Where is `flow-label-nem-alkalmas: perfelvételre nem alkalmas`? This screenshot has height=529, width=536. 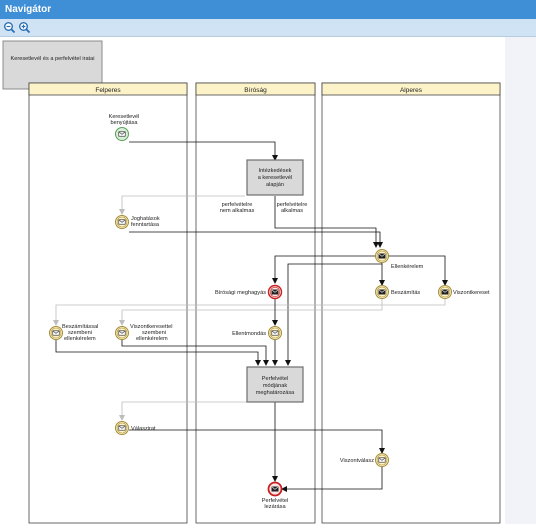 flow-label-nem-alkalmas: perfelvételre nem alkalmas is located at coordinates (237, 208).